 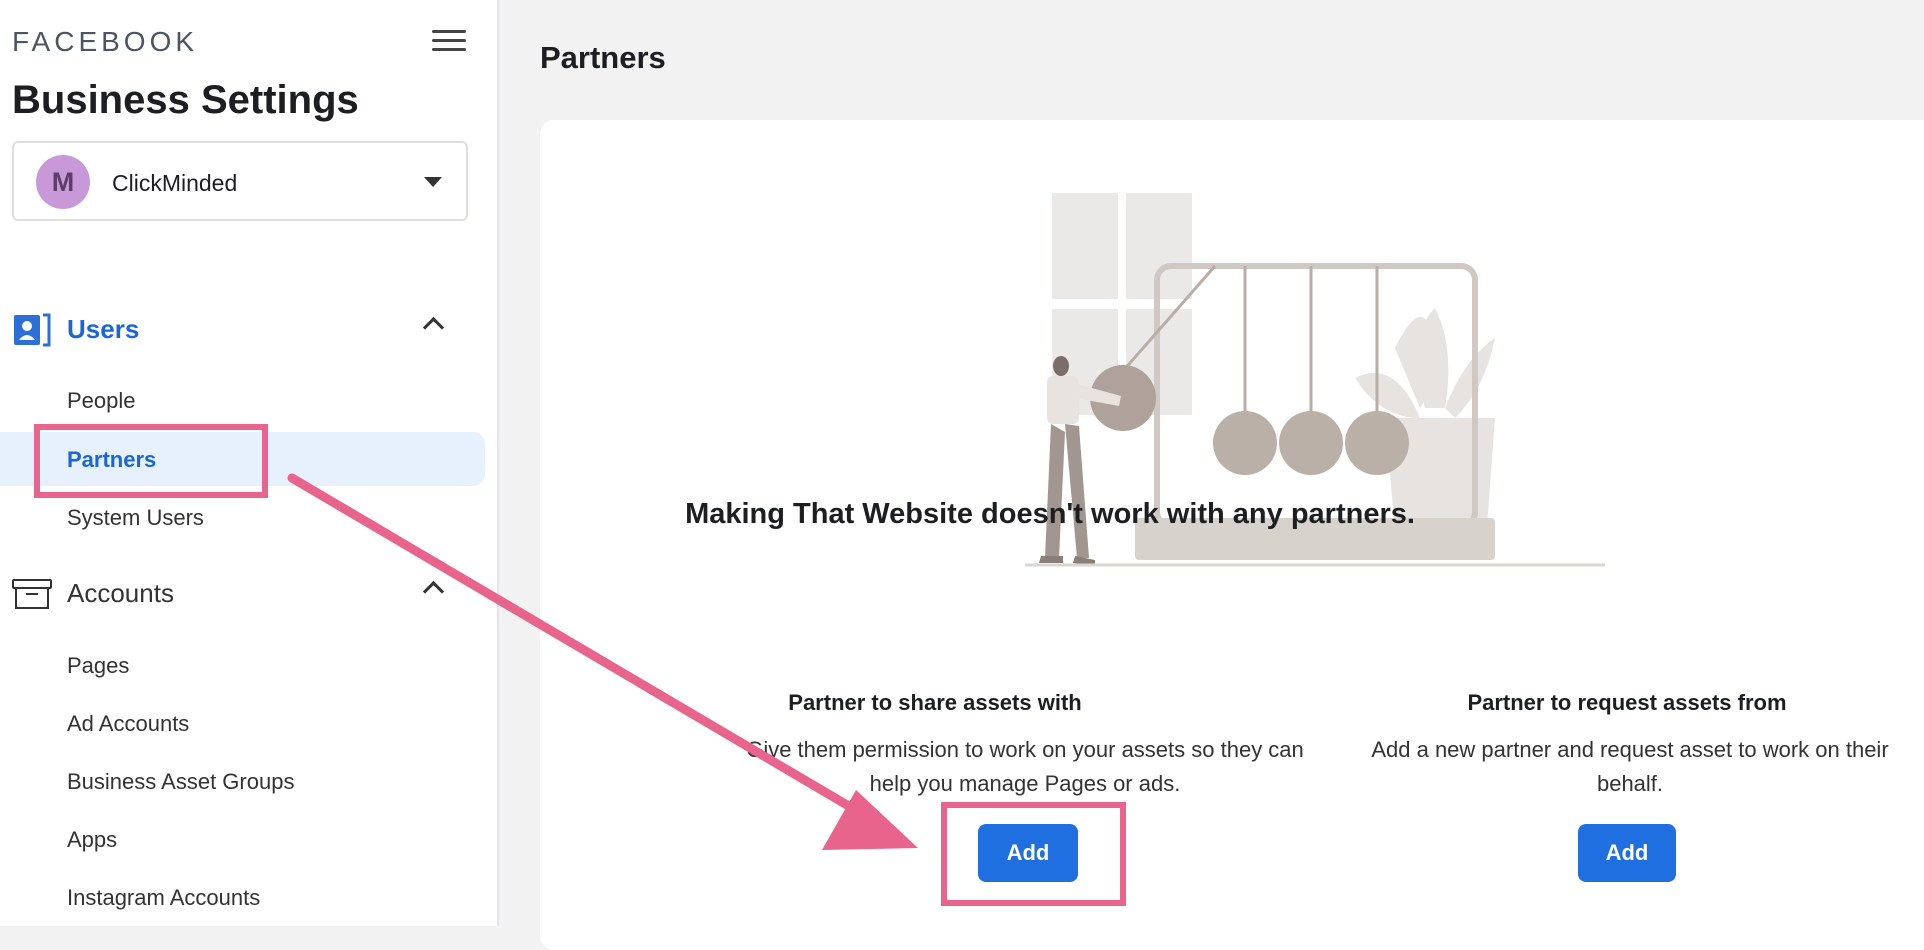 What do you see at coordinates (63, 182) in the screenshot?
I see `business-avatar: M` at bounding box center [63, 182].